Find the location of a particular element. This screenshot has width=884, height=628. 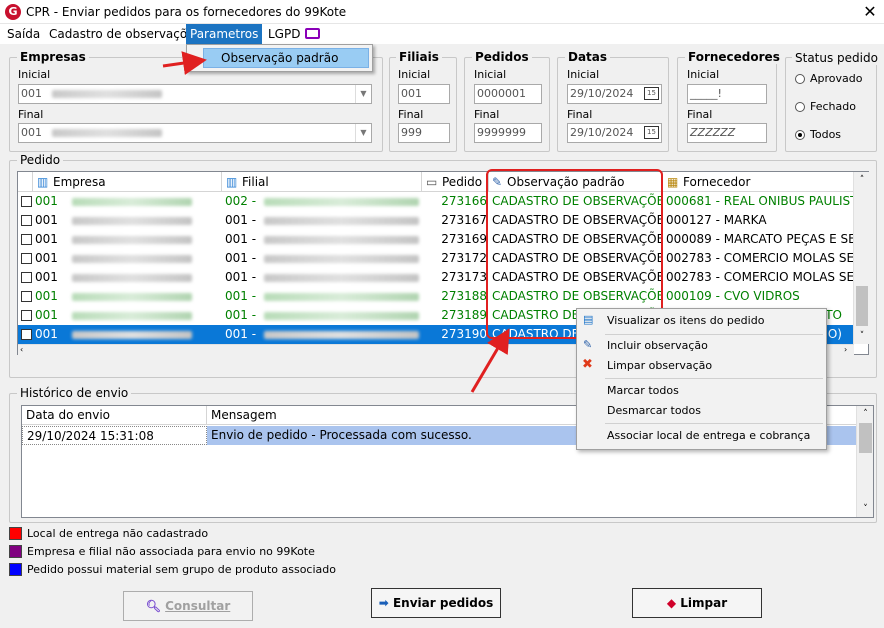

arrow-to-grid is located at coordinates (490, 360).